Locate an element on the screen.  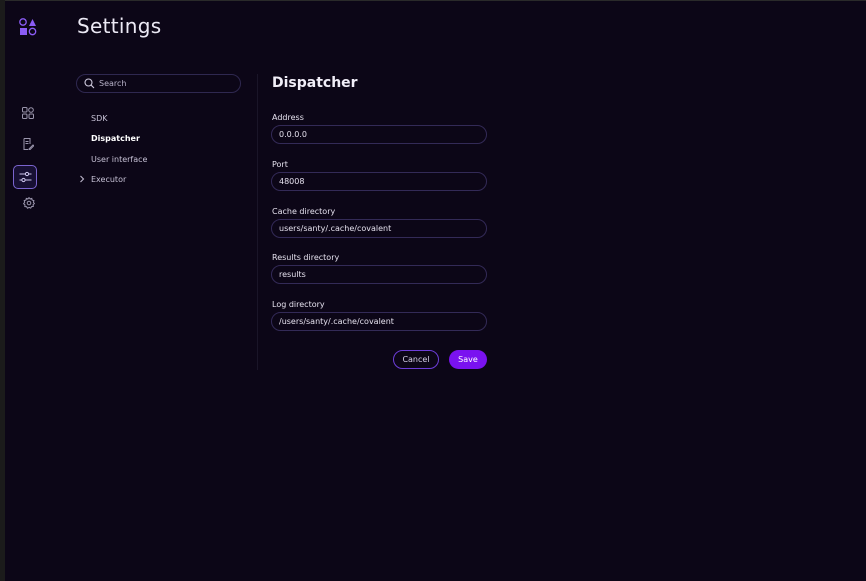
sliders-icon is located at coordinates (25, 177).